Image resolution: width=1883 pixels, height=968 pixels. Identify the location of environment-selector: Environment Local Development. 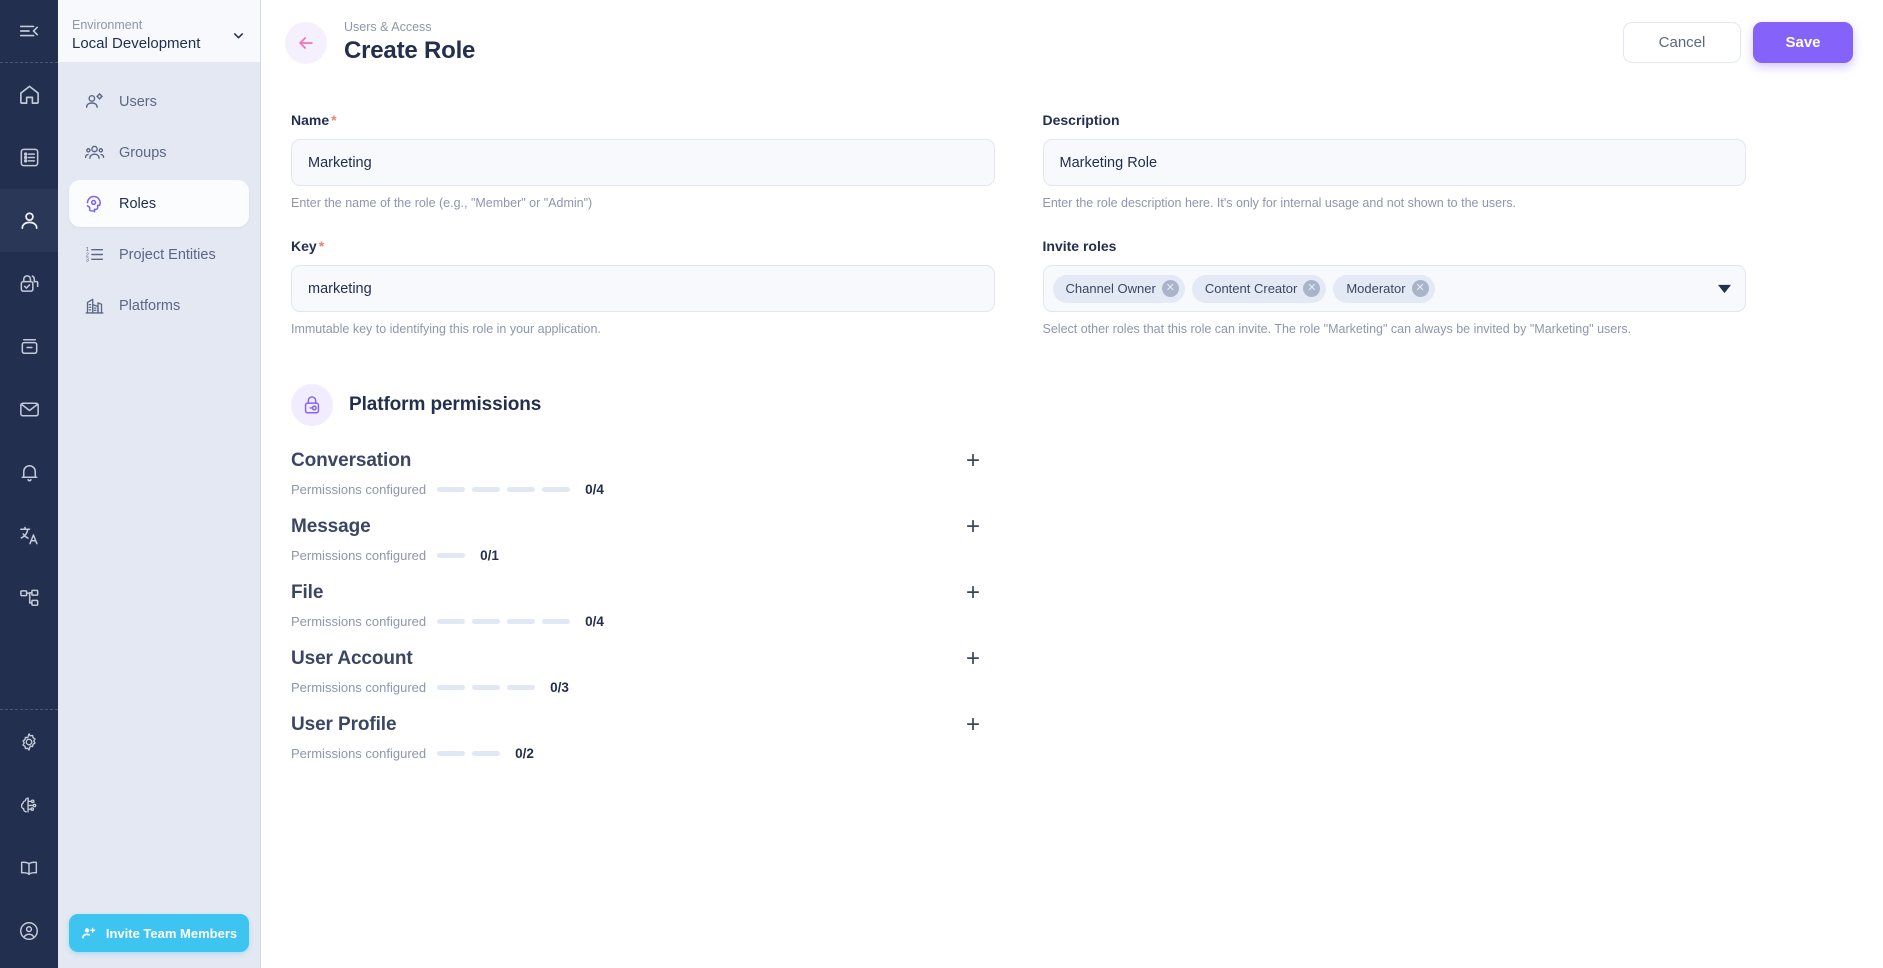
(159, 31).